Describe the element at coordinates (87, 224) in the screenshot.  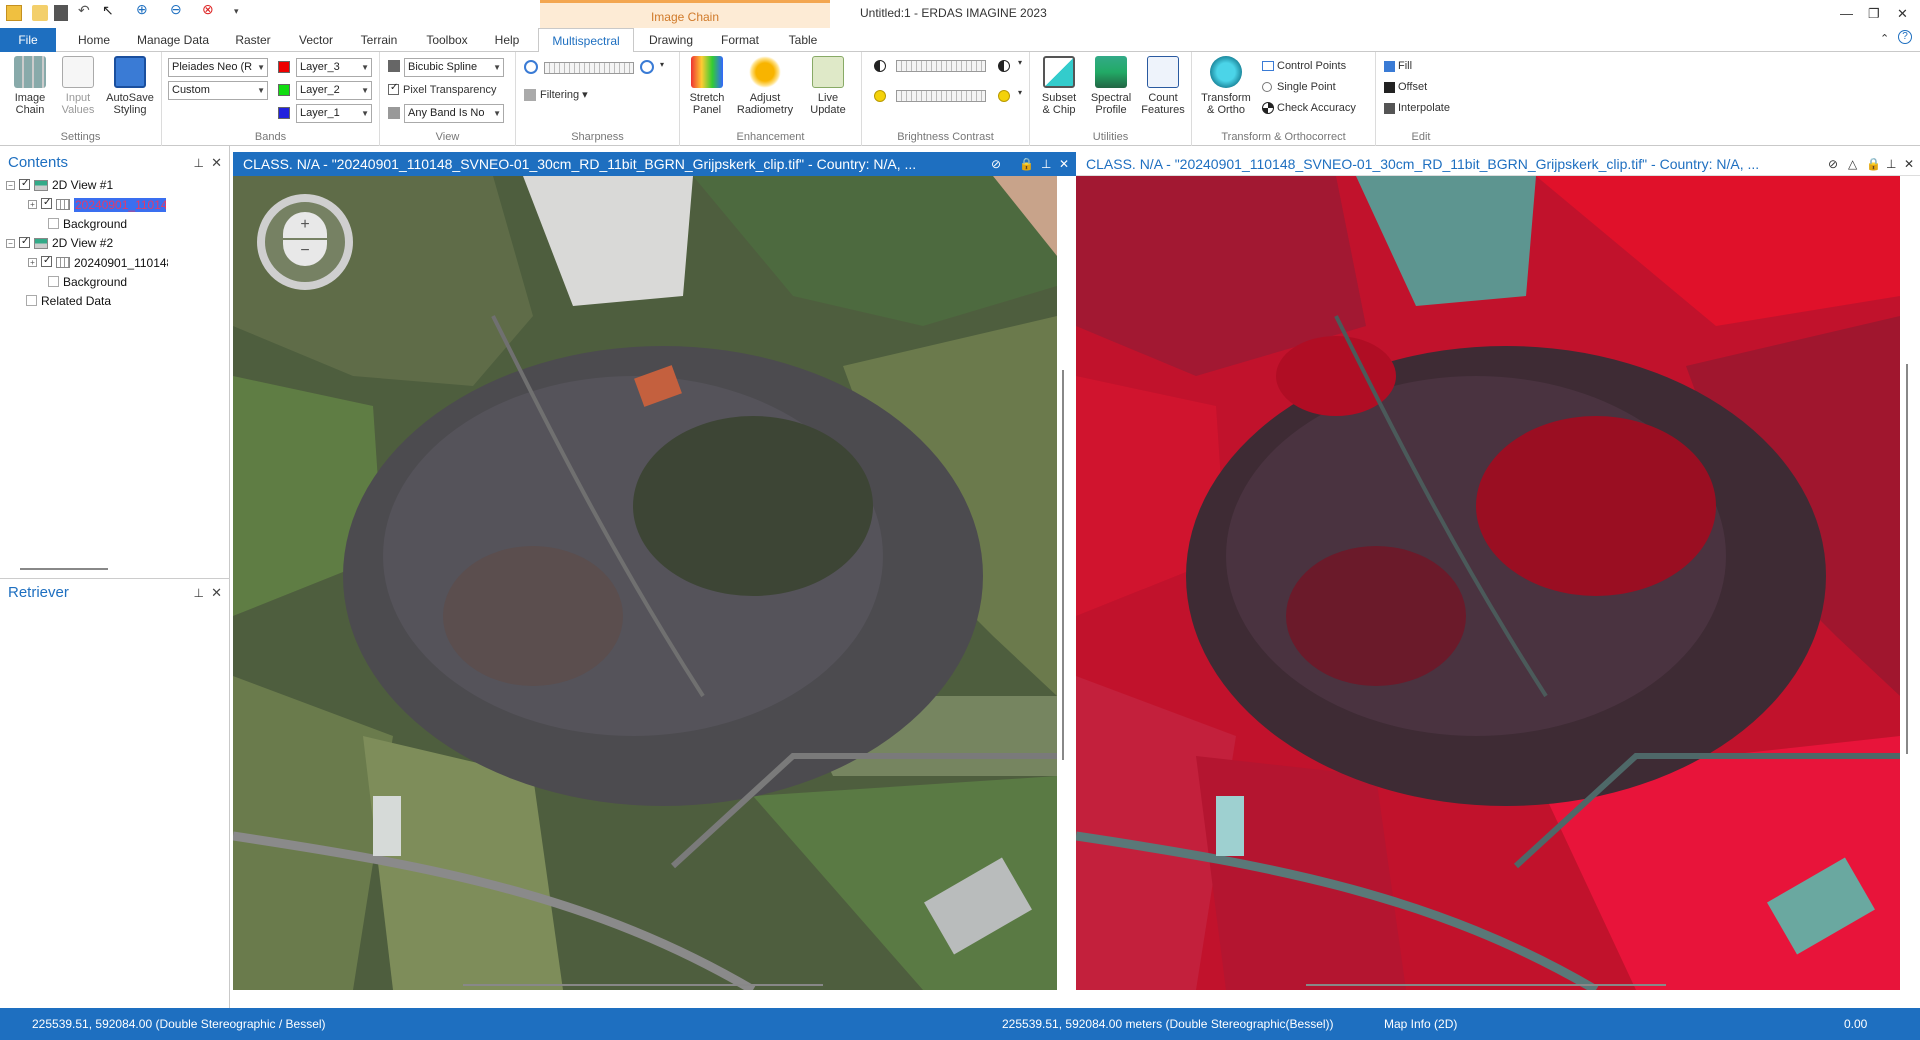
I see `tree-background1: Background` at that location.